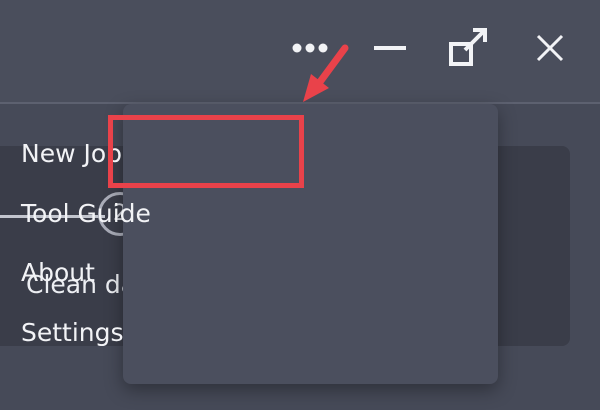 Image resolution: width=600 pixels, height=410 pixels. I want to click on popout-icon, so click(468, 47).